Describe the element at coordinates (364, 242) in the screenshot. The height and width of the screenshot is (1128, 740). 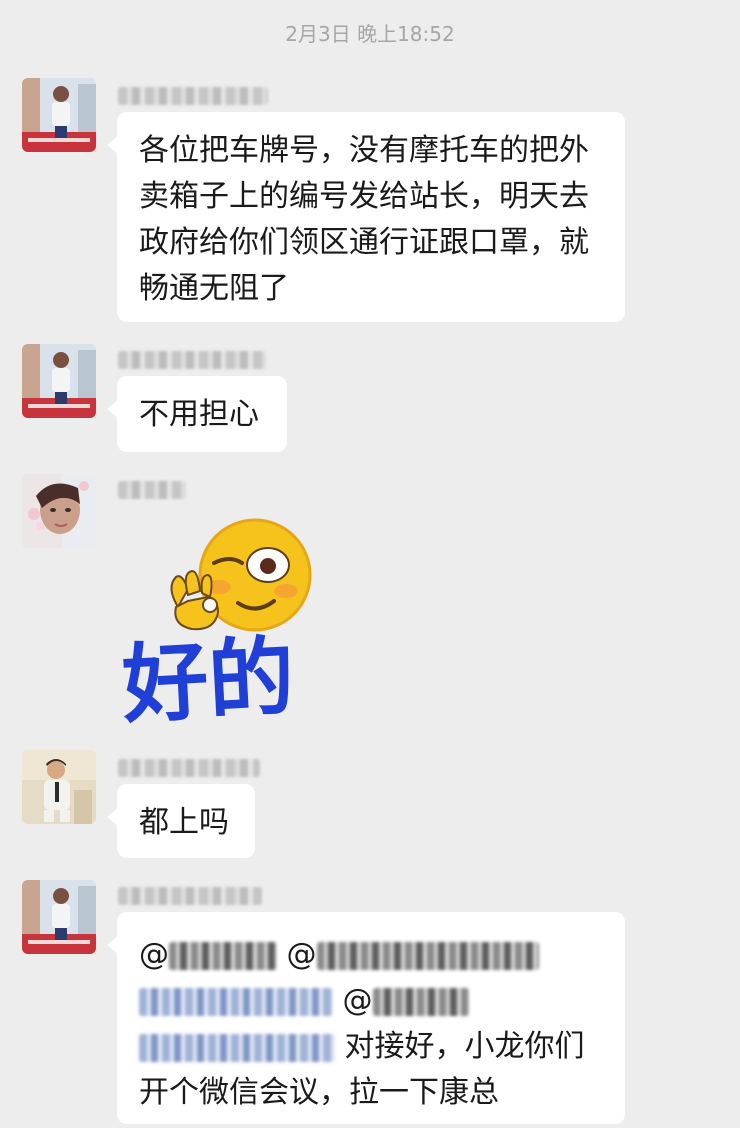
I see `message-text: 政府给你们领区通行证跟口罩，就` at that location.